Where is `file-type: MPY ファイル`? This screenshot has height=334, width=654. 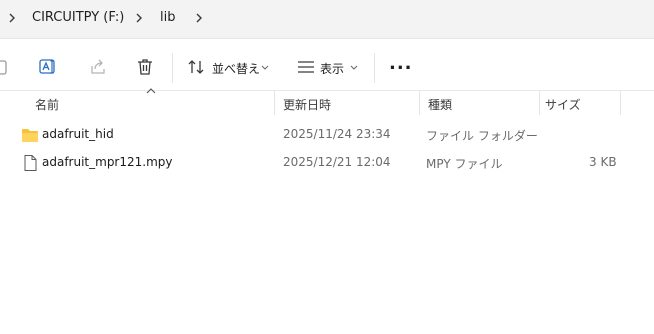 file-type: MPY ファイル is located at coordinates (464, 164).